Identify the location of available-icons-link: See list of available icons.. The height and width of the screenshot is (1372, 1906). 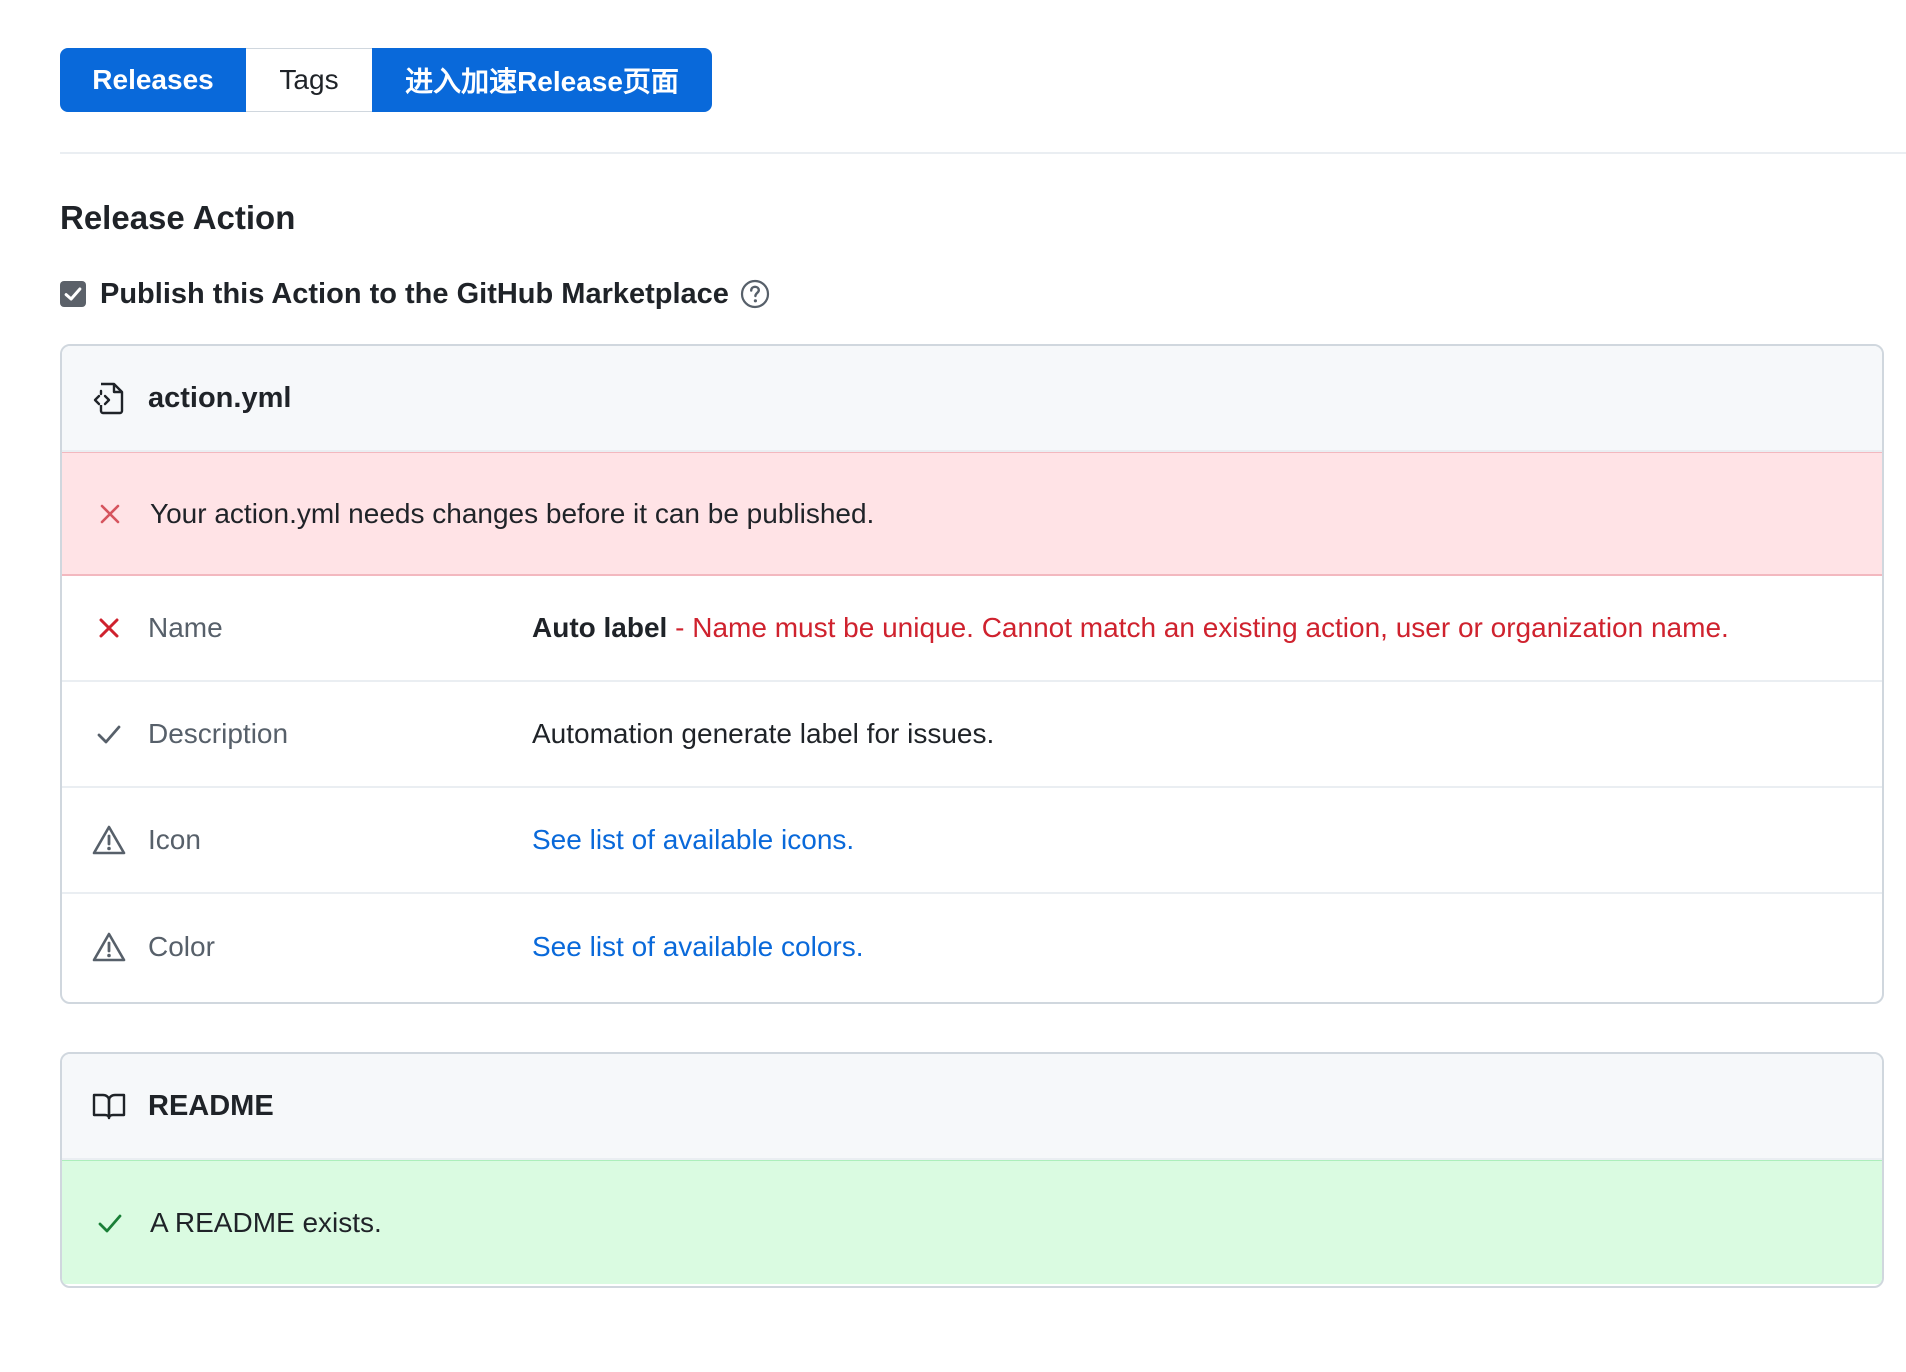
(693, 840).